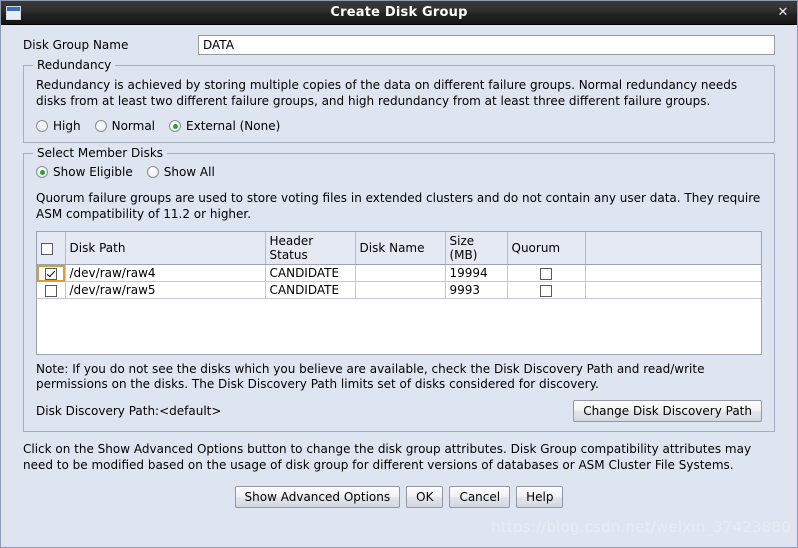 Image resolution: width=798 pixels, height=548 pixels. Describe the element at coordinates (480, 497) in the screenshot. I see `cancel-button: Cancel` at that location.